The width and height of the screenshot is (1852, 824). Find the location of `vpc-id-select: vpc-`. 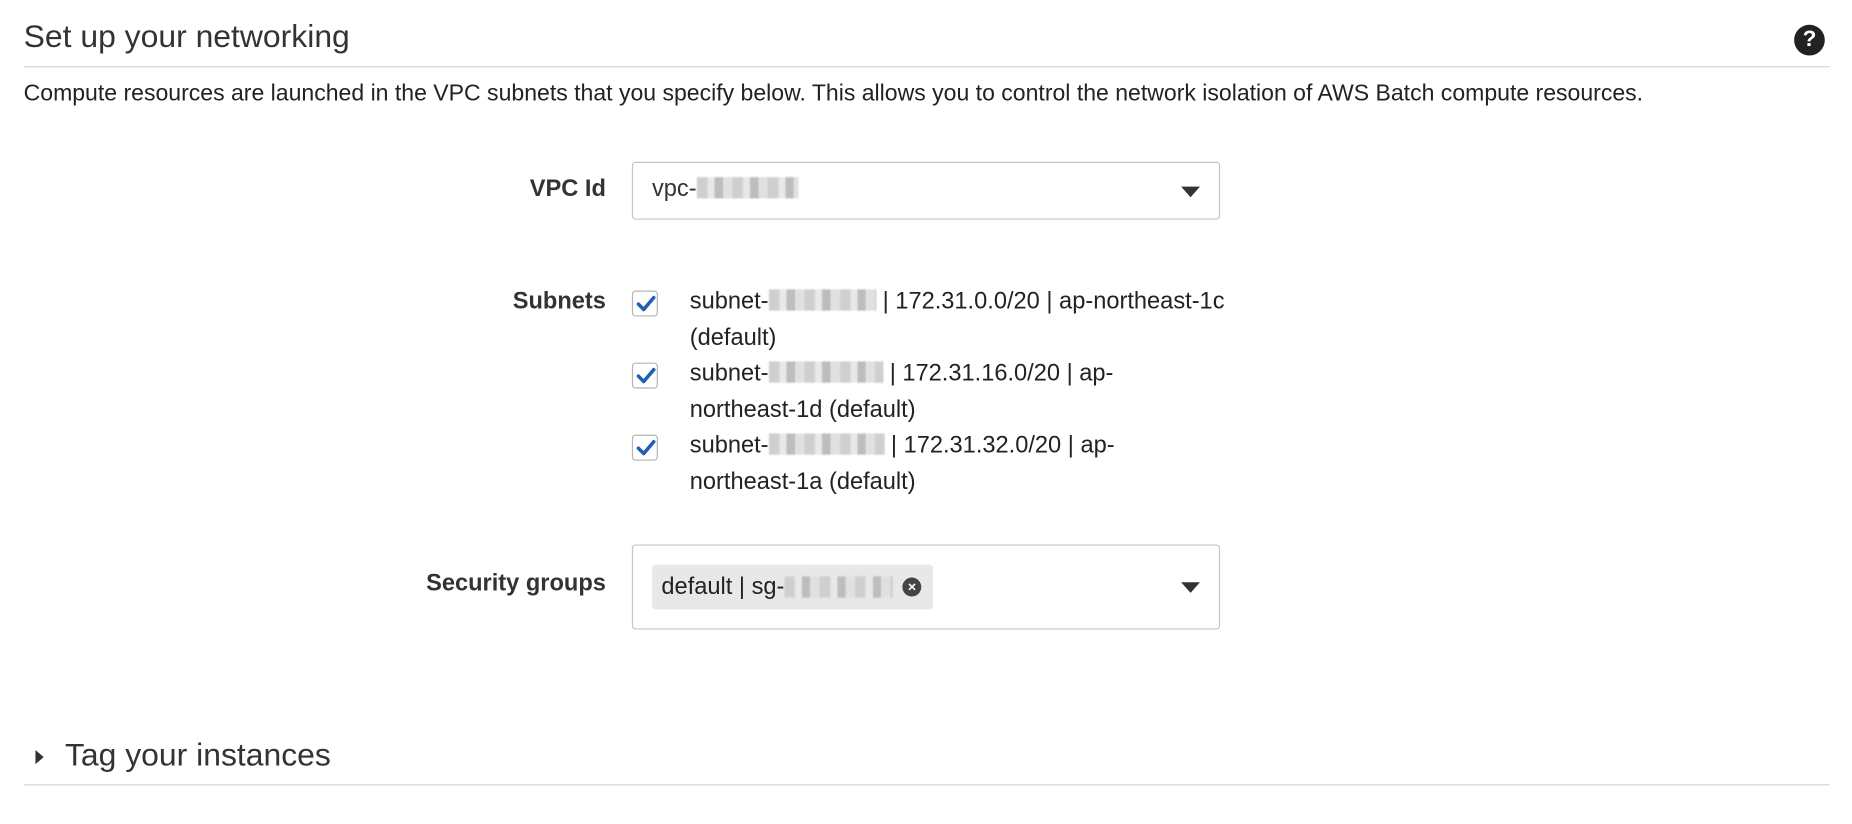

vpc-id-select: vpc- is located at coordinates (926, 190).